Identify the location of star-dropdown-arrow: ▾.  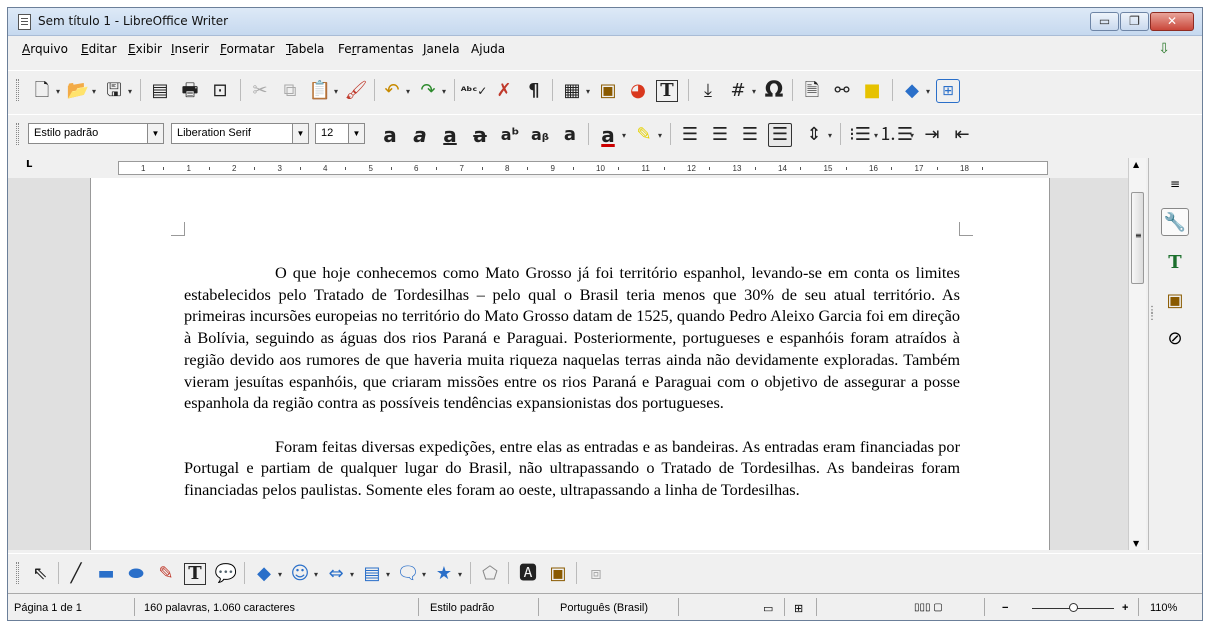
(460, 574).